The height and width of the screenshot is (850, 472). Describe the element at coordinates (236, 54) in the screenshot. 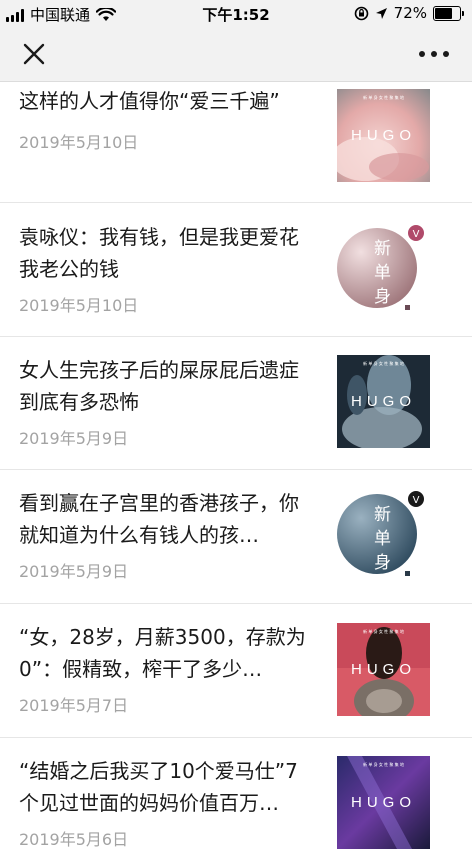

I see `nav-bar` at that location.